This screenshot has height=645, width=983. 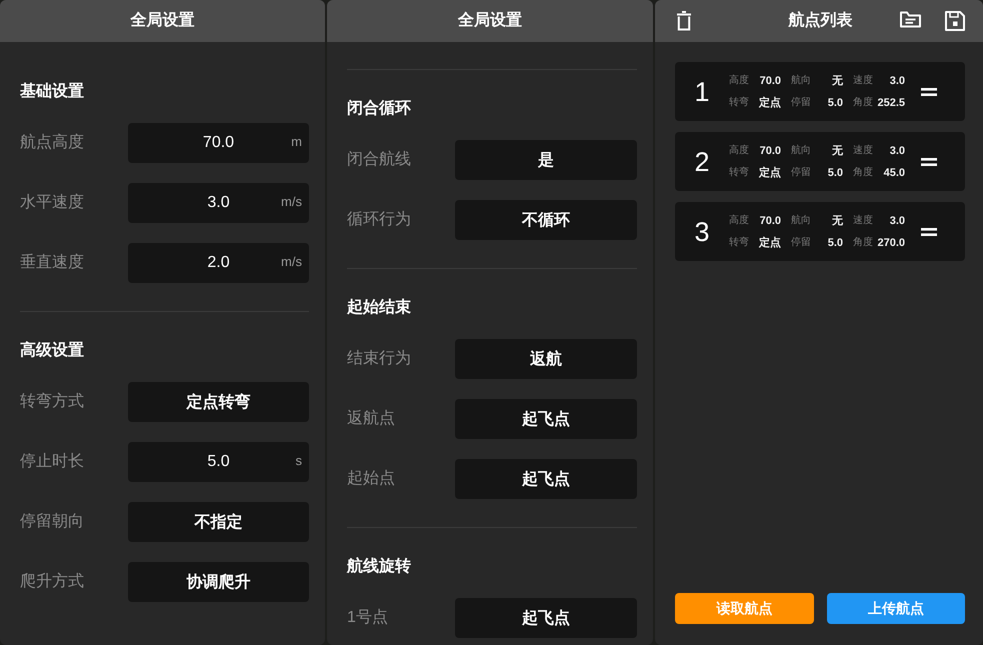 What do you see at coordinates (684, 21) in the screenshot?
I see `trash-icon` at bounding box center [684, 21].